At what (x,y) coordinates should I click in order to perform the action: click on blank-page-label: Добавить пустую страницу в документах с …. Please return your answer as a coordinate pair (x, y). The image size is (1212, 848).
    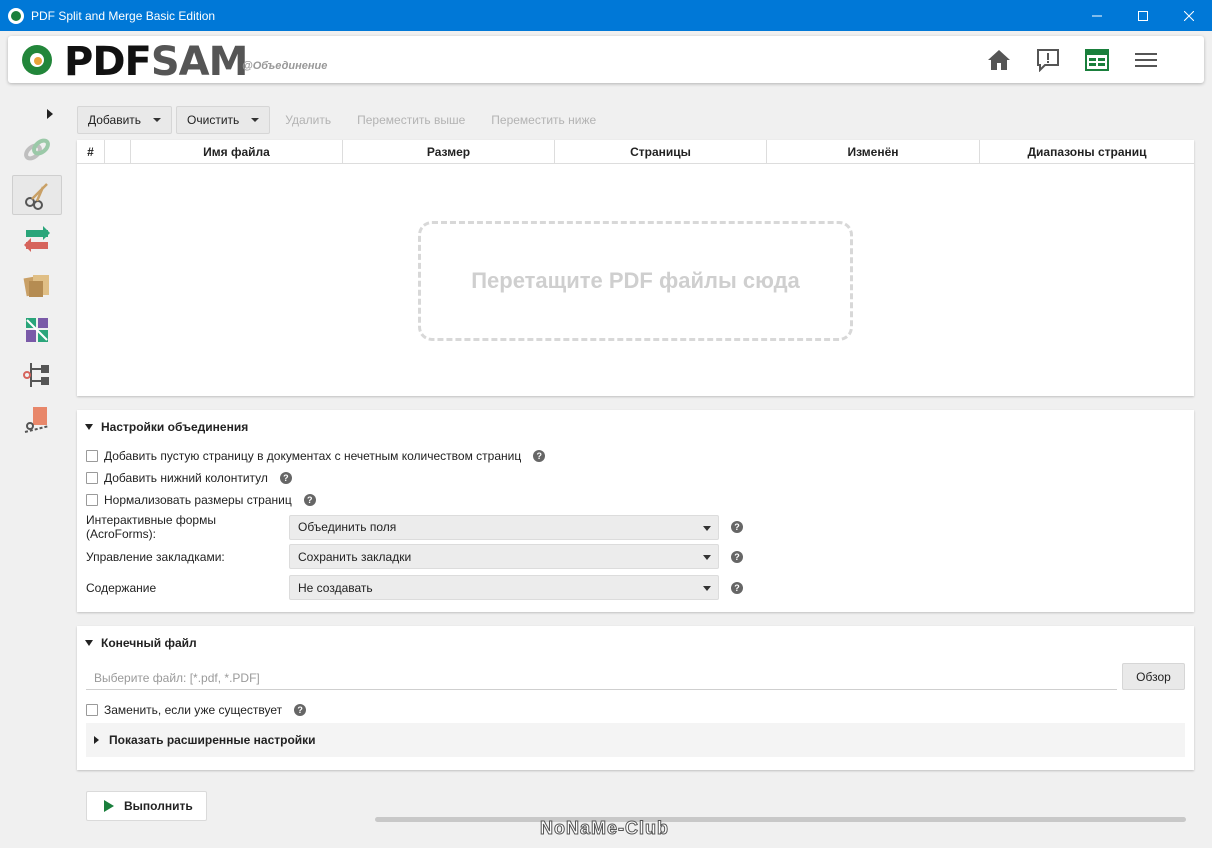
    Looking at the image, I should click on (313, 456).